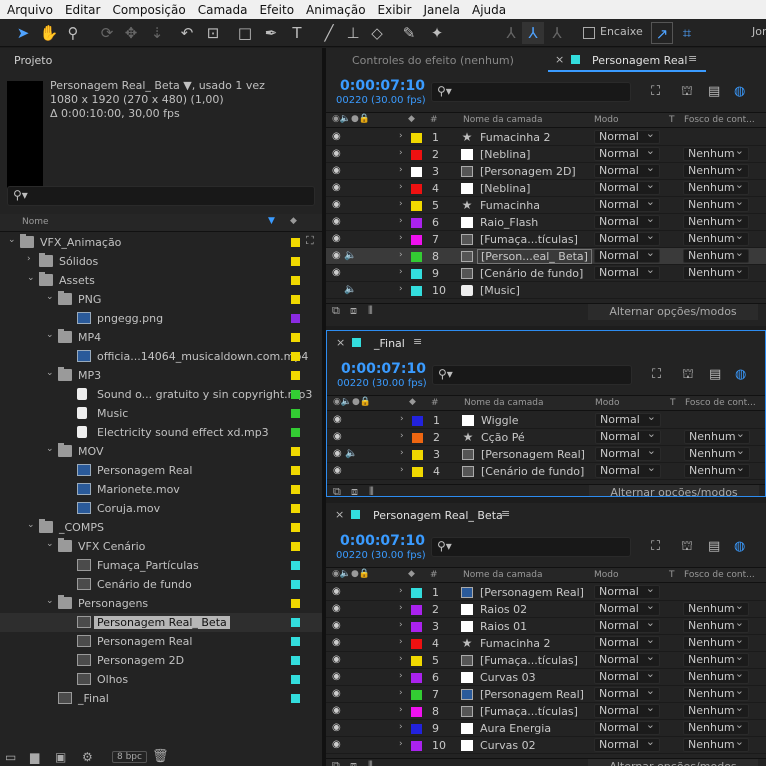  What do you see at coordinates (161, 546) in the screenshot?
I see `project-item: ⌄ VFX Cenário` at bounding box center [161, 546].